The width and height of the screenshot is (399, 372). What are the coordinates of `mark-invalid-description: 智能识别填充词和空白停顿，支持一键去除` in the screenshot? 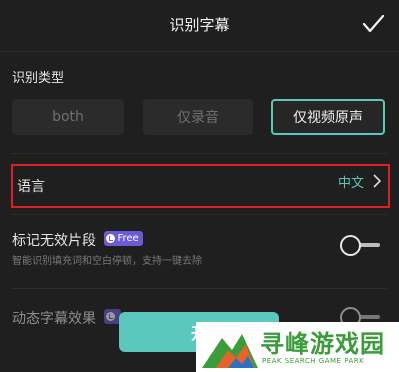 It's located at (107, 261).